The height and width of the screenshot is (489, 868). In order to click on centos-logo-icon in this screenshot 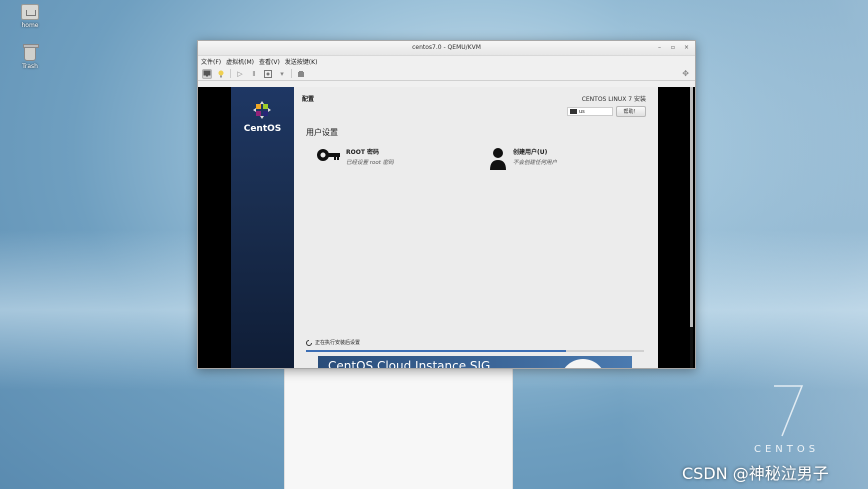, I will do `click(262, 110)`.